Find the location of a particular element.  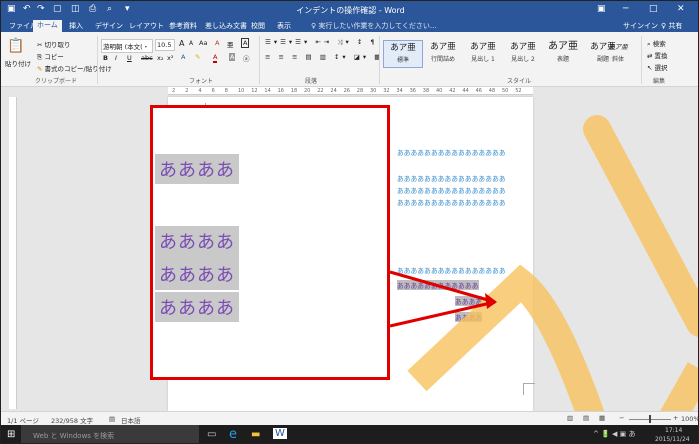

zoom-out-button: − is located at coordinates (621, 418).